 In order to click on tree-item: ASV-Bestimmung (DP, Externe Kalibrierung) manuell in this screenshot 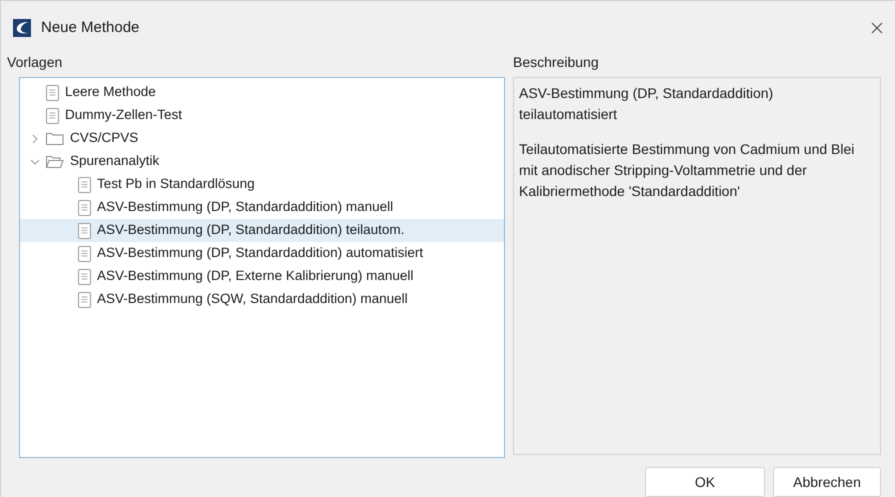, I will do `click(262, 276)`.